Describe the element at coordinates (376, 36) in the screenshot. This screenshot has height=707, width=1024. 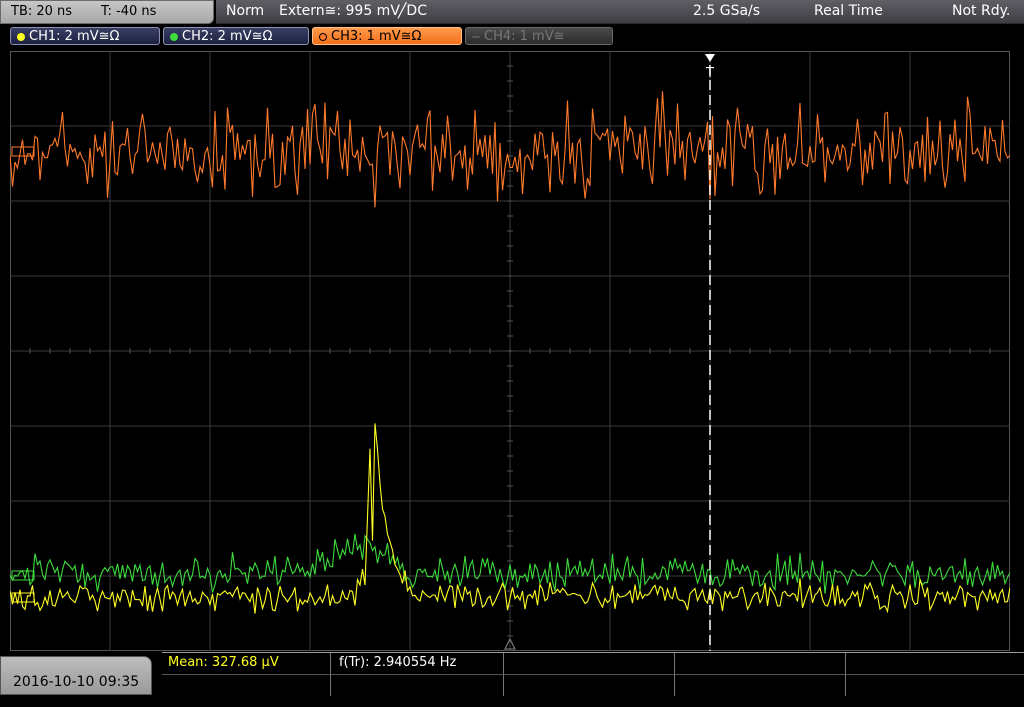
I see `channel-3-label: CH3: 1 mV≅Ω` at that location.